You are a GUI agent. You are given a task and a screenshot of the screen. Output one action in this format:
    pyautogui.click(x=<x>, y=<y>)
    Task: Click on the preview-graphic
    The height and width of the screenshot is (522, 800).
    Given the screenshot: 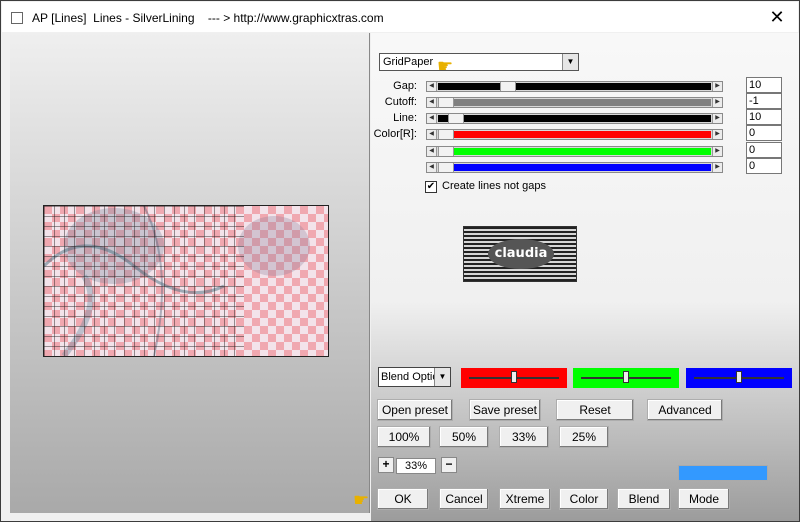 What is the action you would take?
    pyautogui.click(x=186, y=281)
    